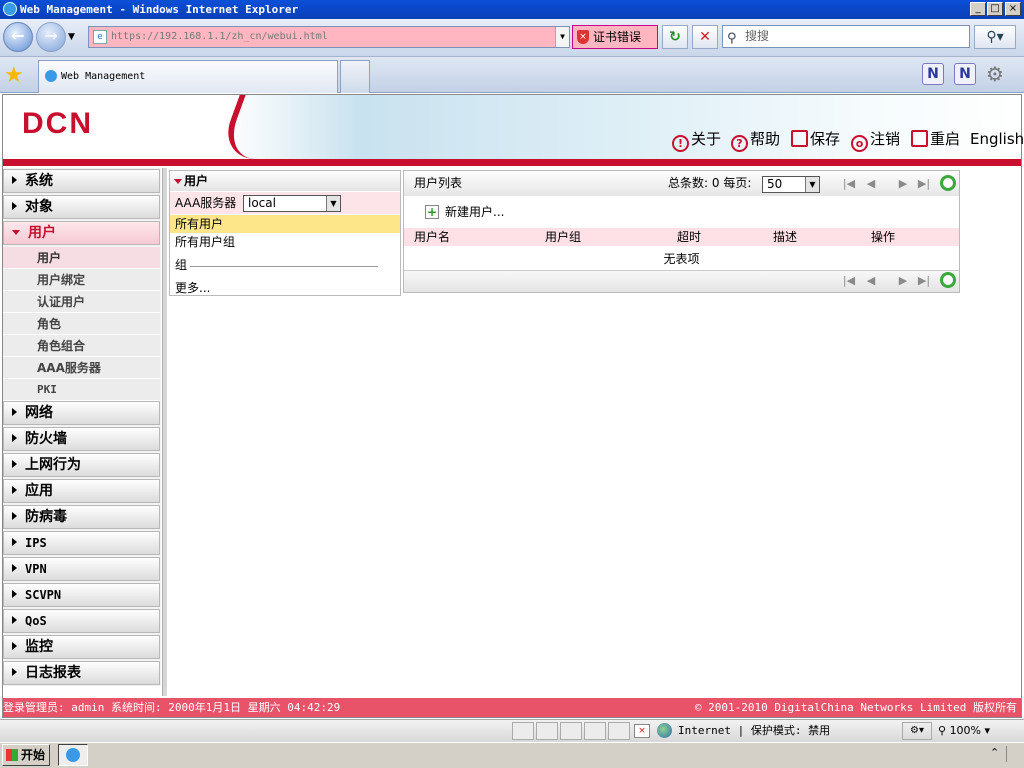 Image resolution: width=1024 pixels, height=768 pixels. I want to click on onenote-icon: N, so click(933, 74).